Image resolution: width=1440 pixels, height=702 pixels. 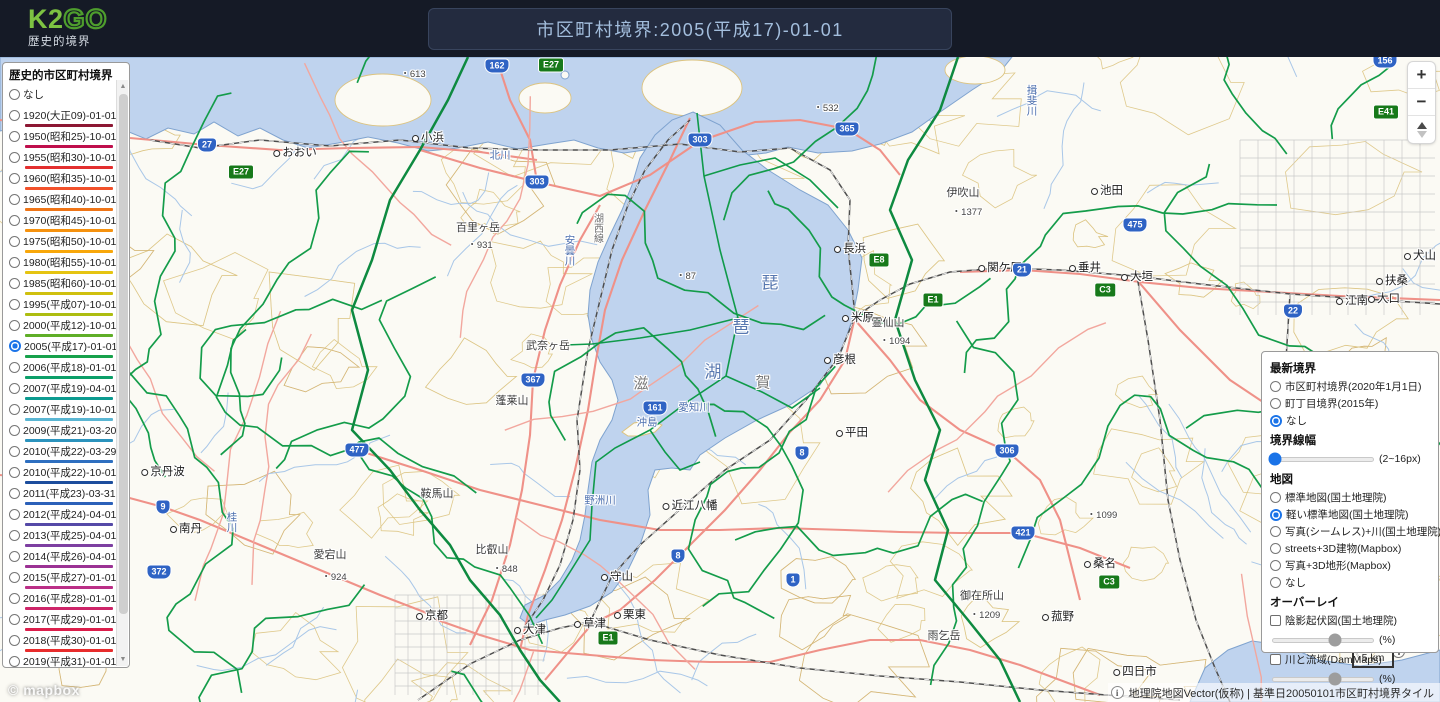 I want to click on era-option: 1965(昭和40)-10-01, so click(x=62, y=201).